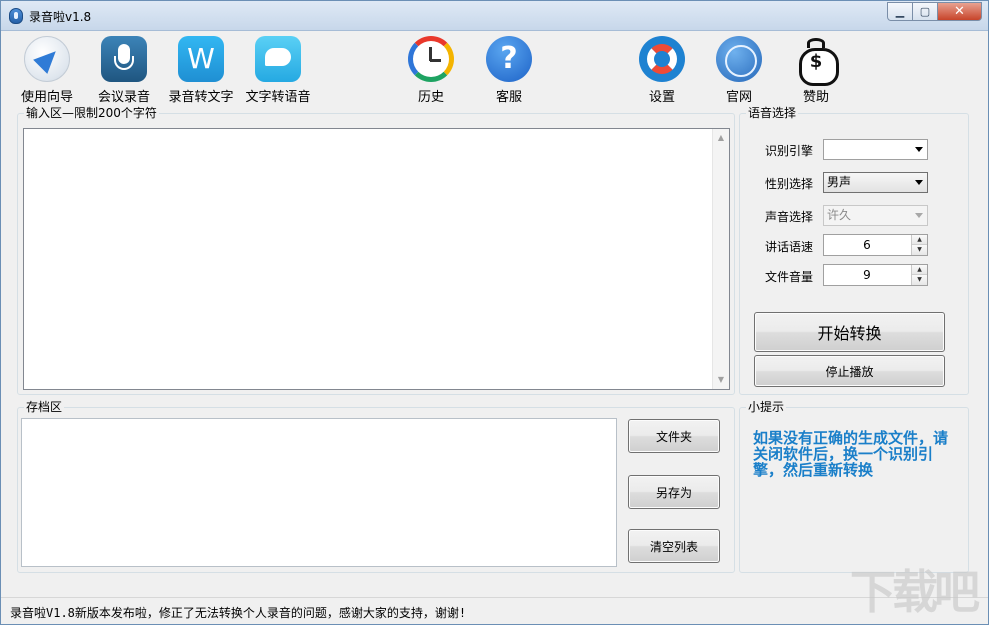 This screenshot has height=625, width=989. Describe the element at coordinates (919, 250) in the screenshot. I see `speed-down-arrow-icon: ▼` at that location.